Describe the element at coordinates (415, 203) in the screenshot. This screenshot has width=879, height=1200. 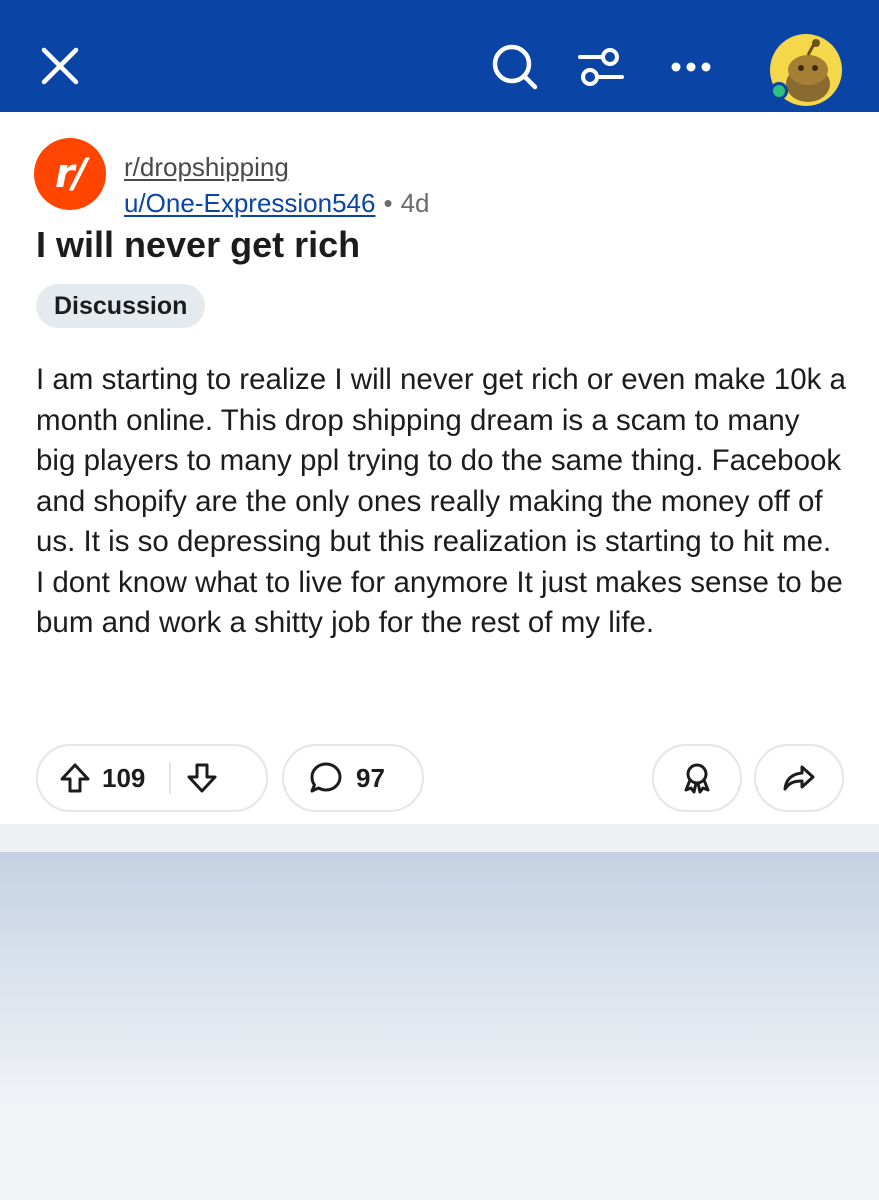
I see `post-age: 4d` at that location.